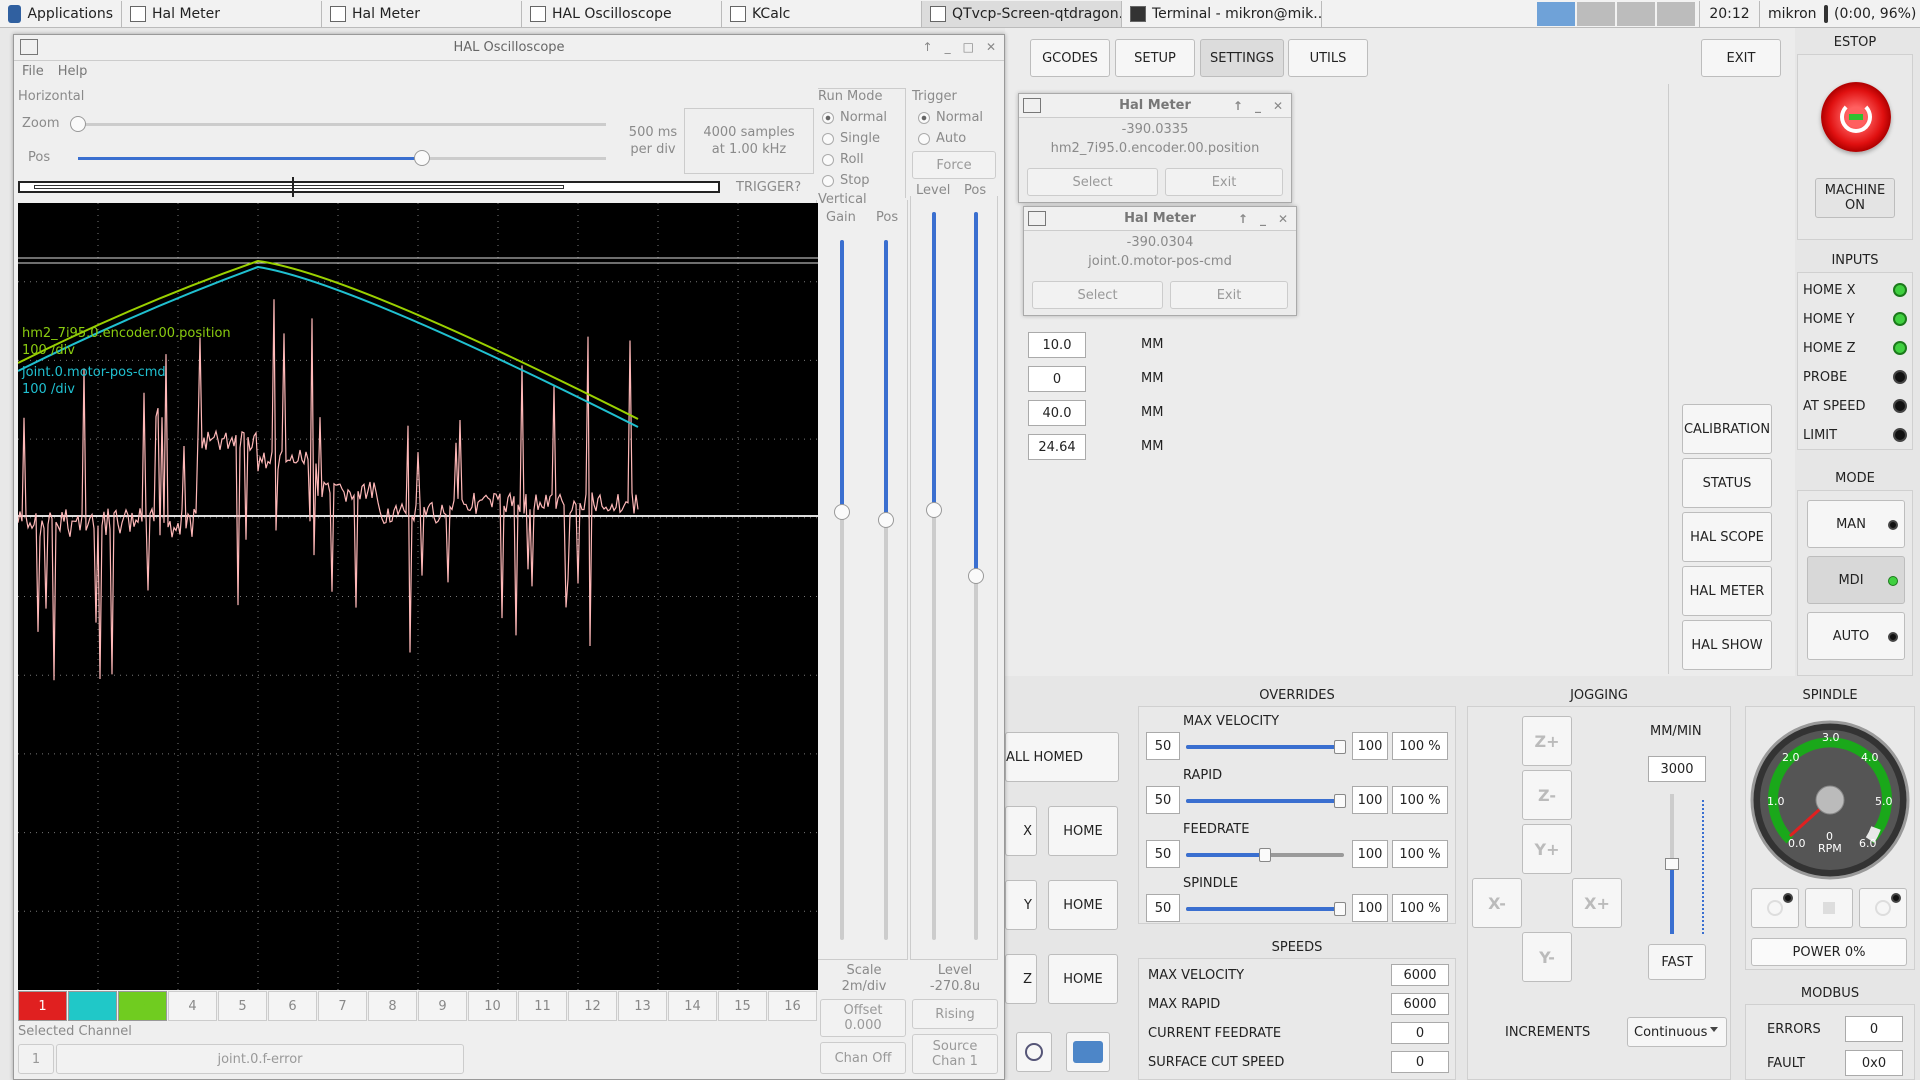 This screenshot has width=1920, height=1080. What do you see at coordinates (342, 1006) in the screenshot?
I see `channel-button-7: 7` at bounding box center [342, 1006].